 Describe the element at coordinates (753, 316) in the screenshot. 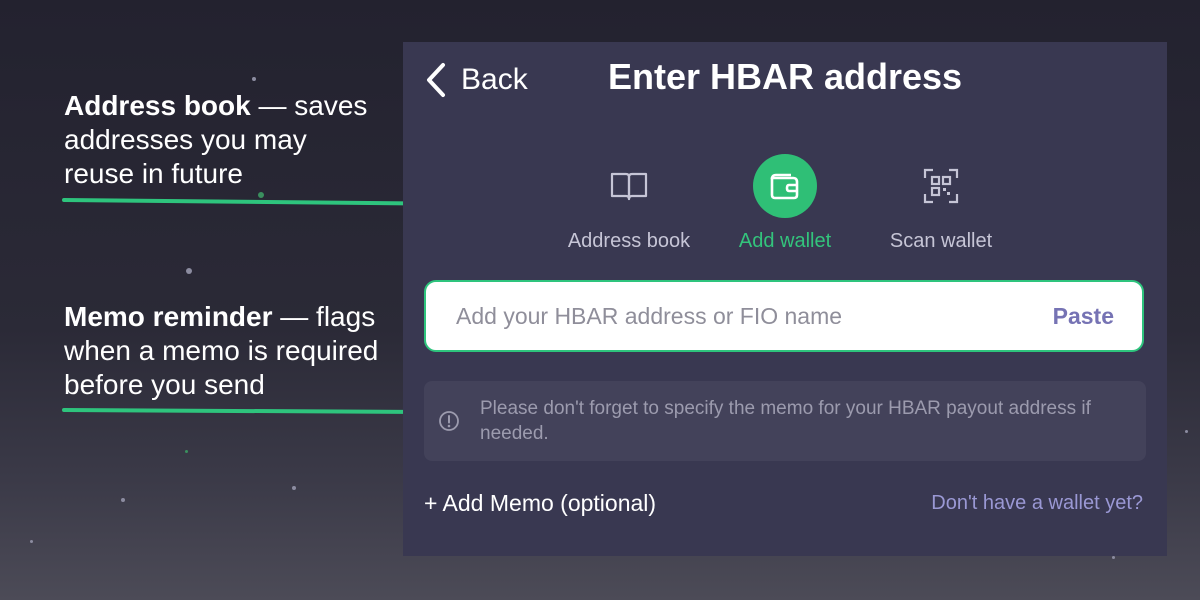

I see `address-input` at that location.